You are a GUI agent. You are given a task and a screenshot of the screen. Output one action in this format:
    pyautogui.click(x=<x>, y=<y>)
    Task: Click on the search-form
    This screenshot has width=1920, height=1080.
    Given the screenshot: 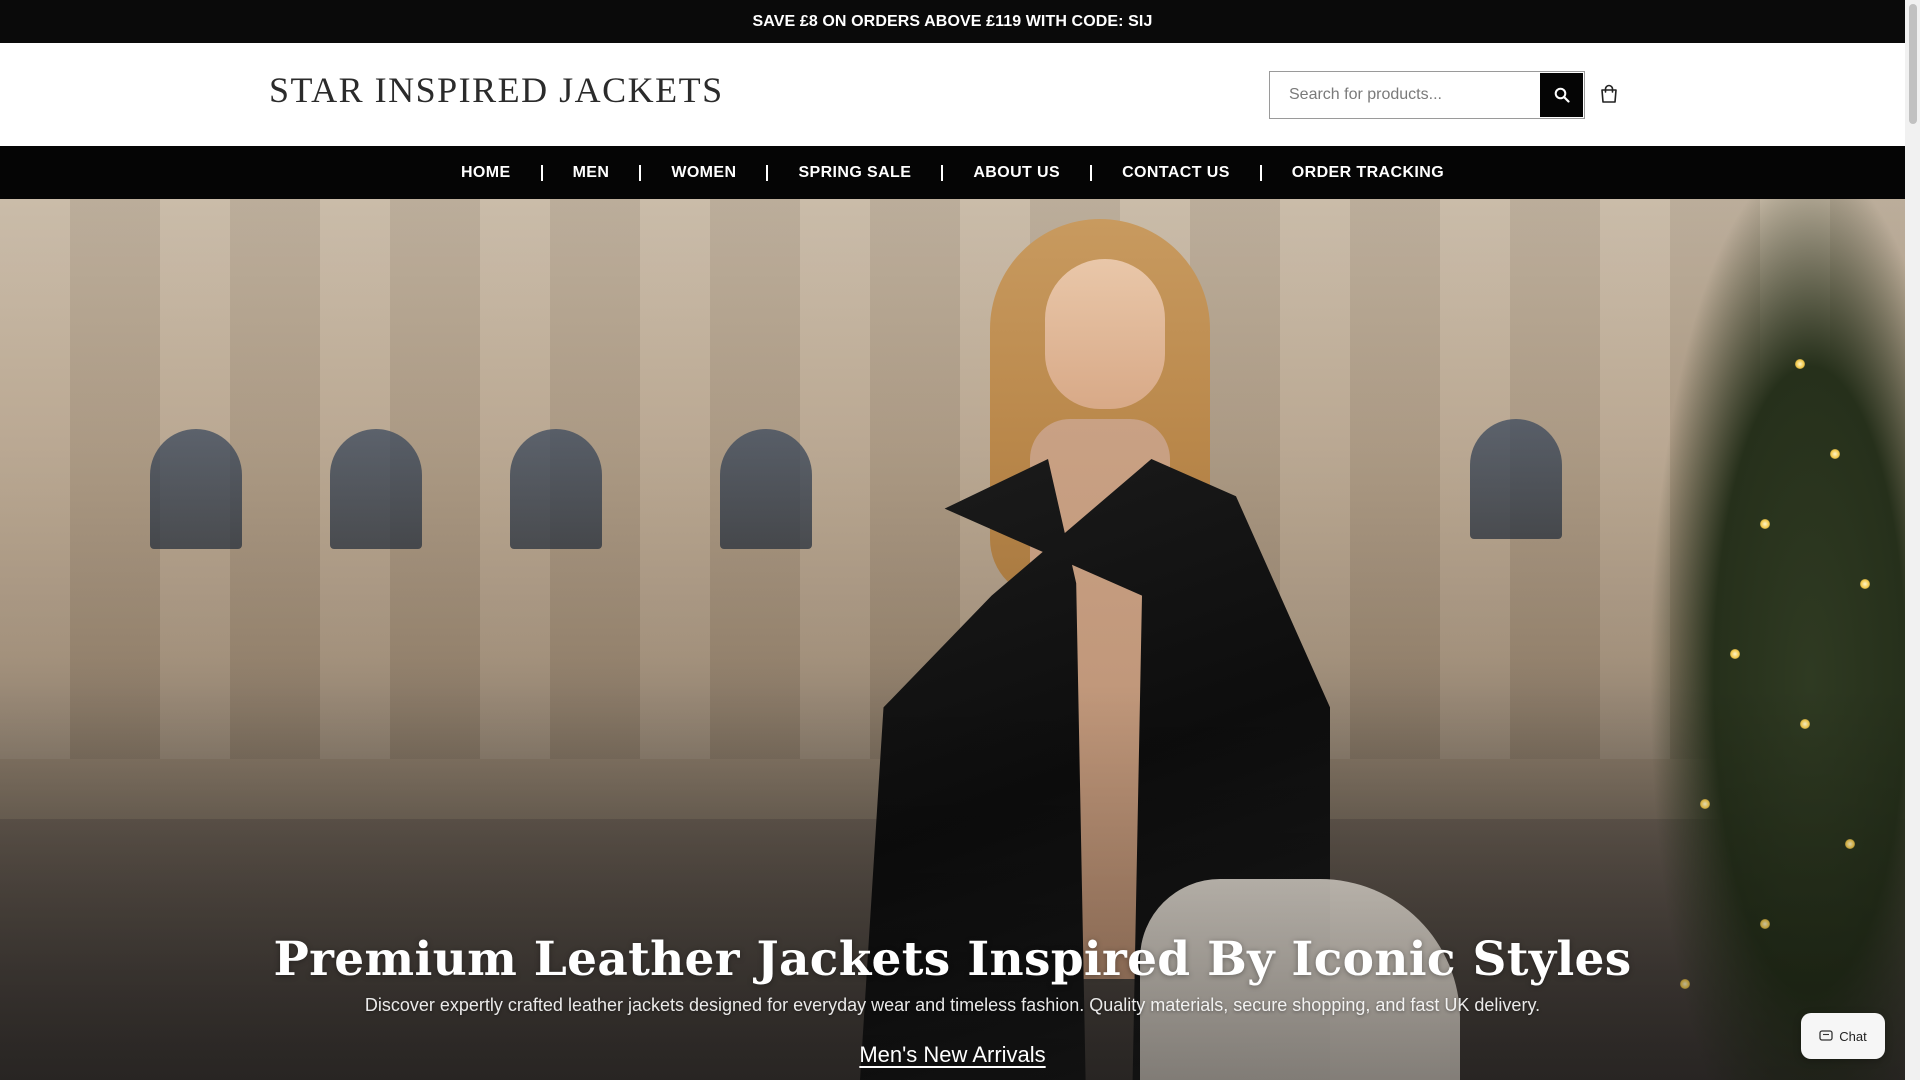 What is the action you would take?
    pyautogui.click(x=1427, y=95)
    